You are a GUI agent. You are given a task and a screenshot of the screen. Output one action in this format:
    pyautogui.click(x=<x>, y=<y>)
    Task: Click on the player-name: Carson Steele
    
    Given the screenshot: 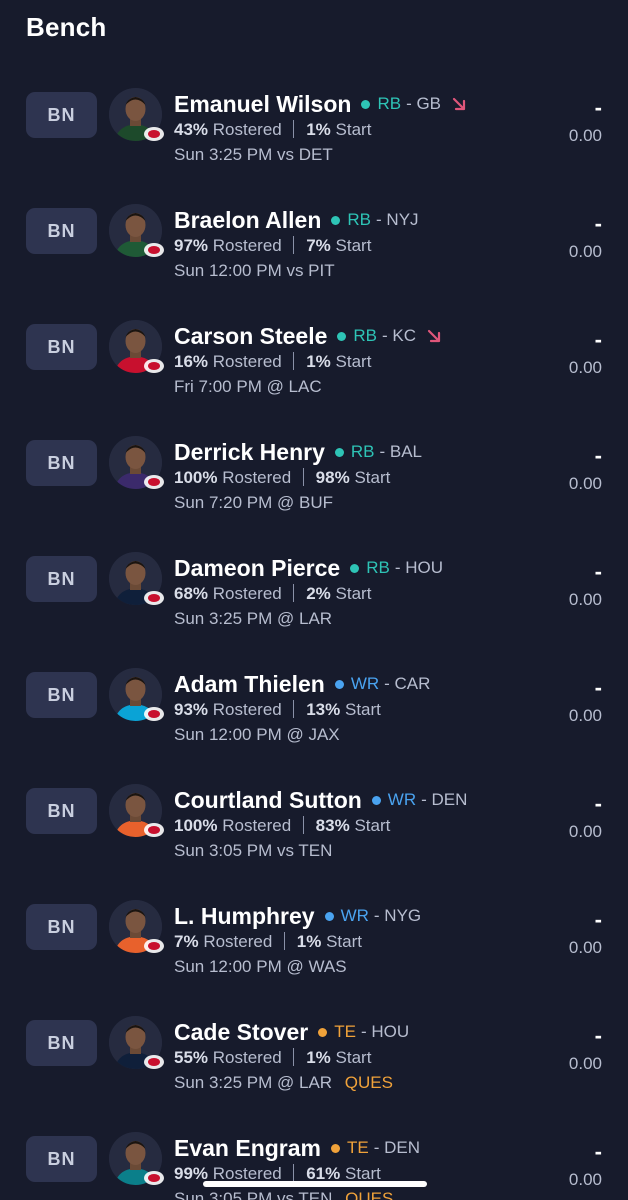 What is the action you would take?
    pyautogui.click(x=250, y=336)
    